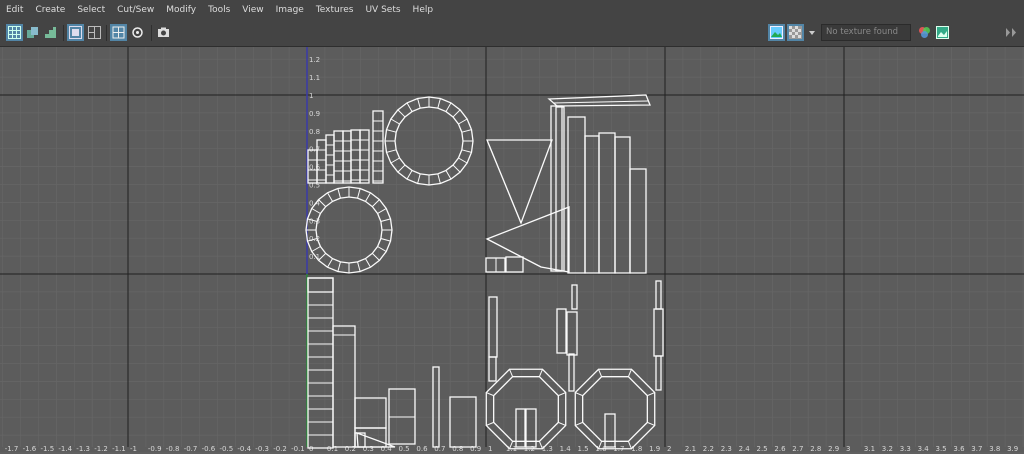  Describe the element at coordinates (811, 32) in the screenshot. I see `dropdown-arrow-icon` at that location.